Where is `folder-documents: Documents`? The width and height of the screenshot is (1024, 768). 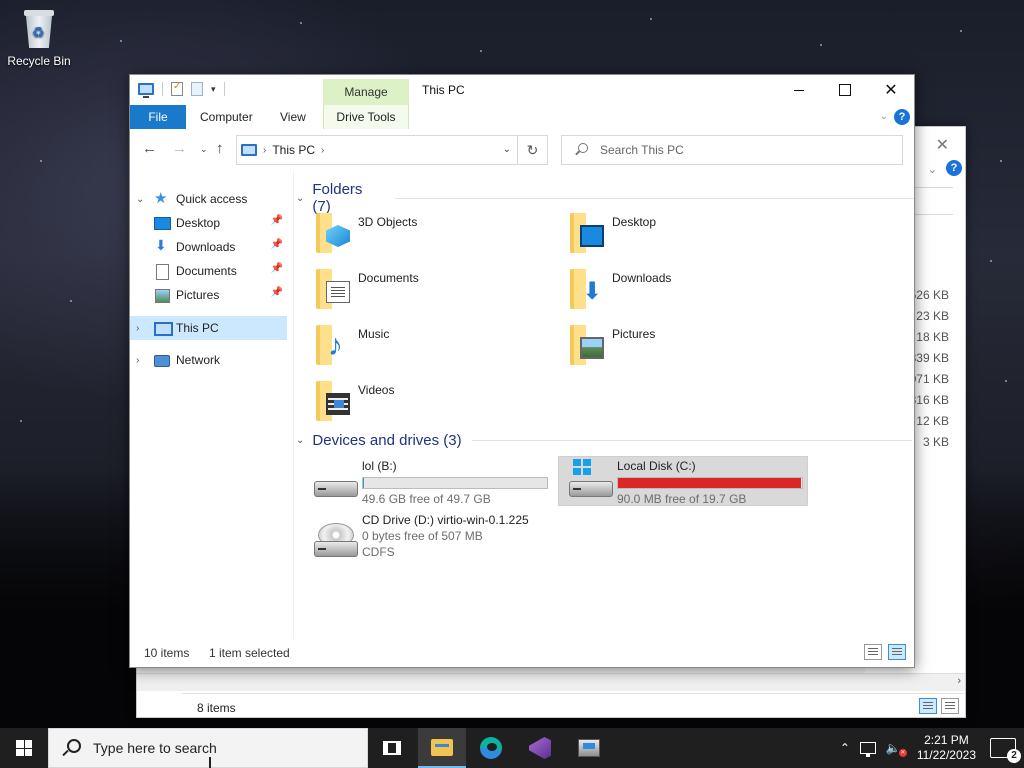 folder-documents: Documents is located at coordinates (432, 292).